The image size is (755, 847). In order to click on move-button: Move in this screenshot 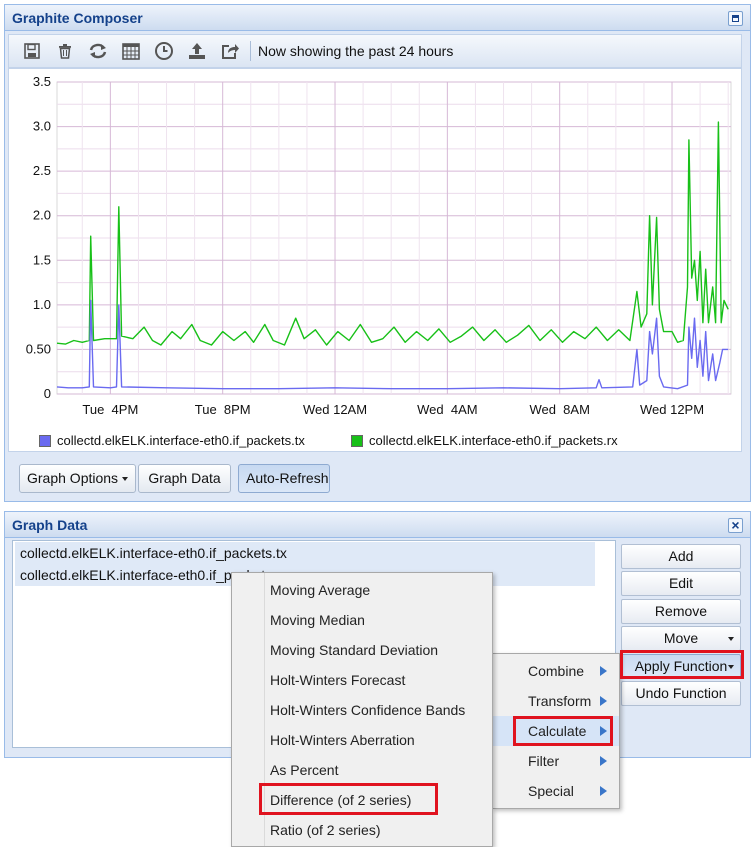, I will do `click(681, 638)`.